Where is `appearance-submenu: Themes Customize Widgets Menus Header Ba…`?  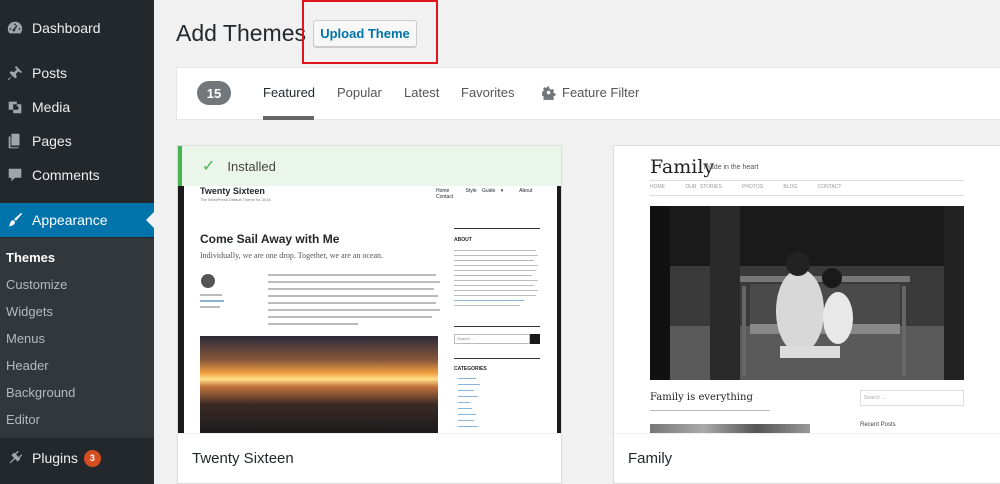 appearance-submenu: Themes Customize Widgets Menus Header Ba… is located at coordinates (77, 338).